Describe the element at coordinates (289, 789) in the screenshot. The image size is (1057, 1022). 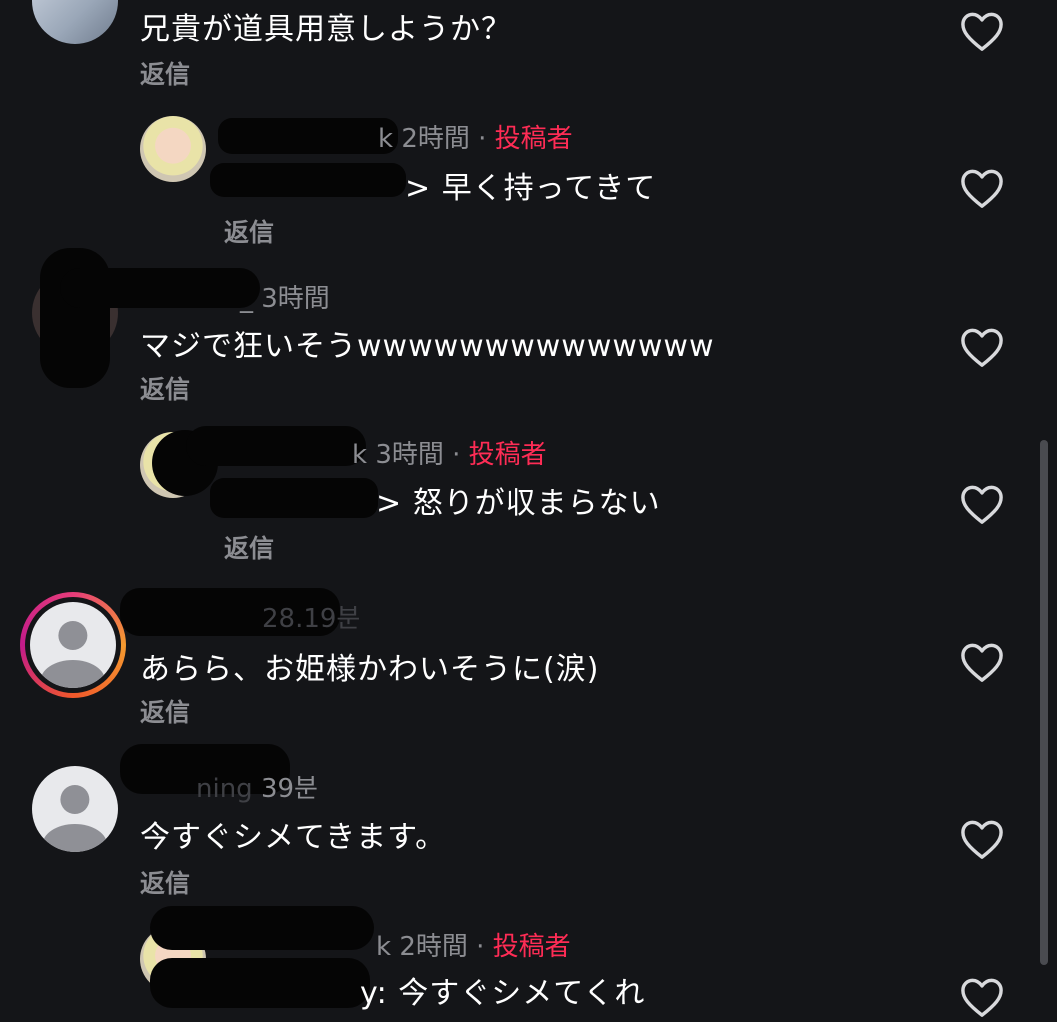
I see `comment-time: 39분` at that location.